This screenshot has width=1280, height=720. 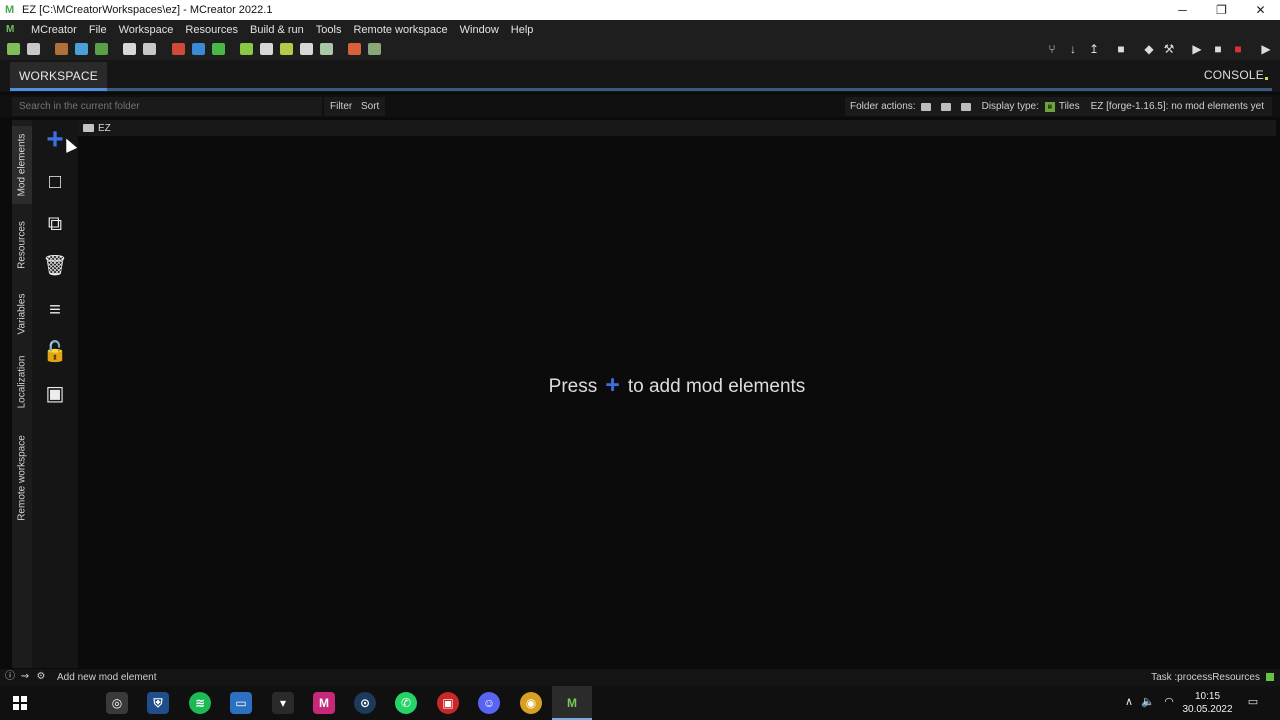 I want to click on animation-icon, so click(x=326, y=49).